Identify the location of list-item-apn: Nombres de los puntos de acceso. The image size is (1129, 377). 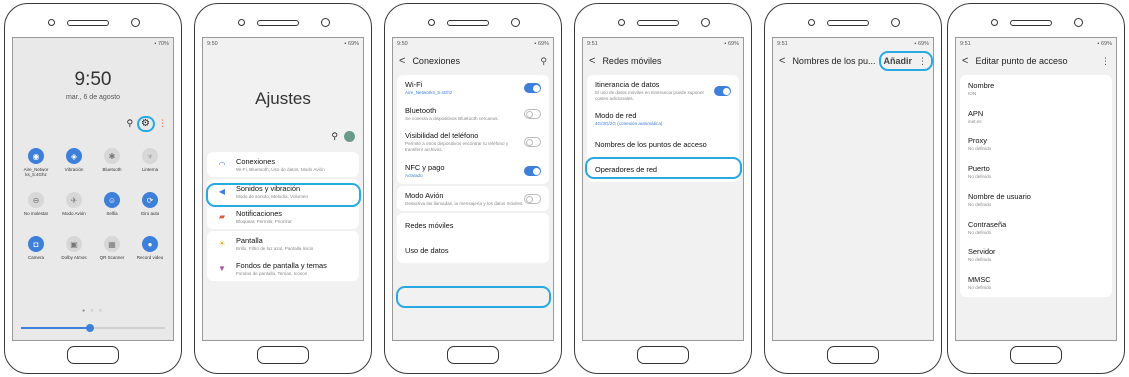
(663, 144).